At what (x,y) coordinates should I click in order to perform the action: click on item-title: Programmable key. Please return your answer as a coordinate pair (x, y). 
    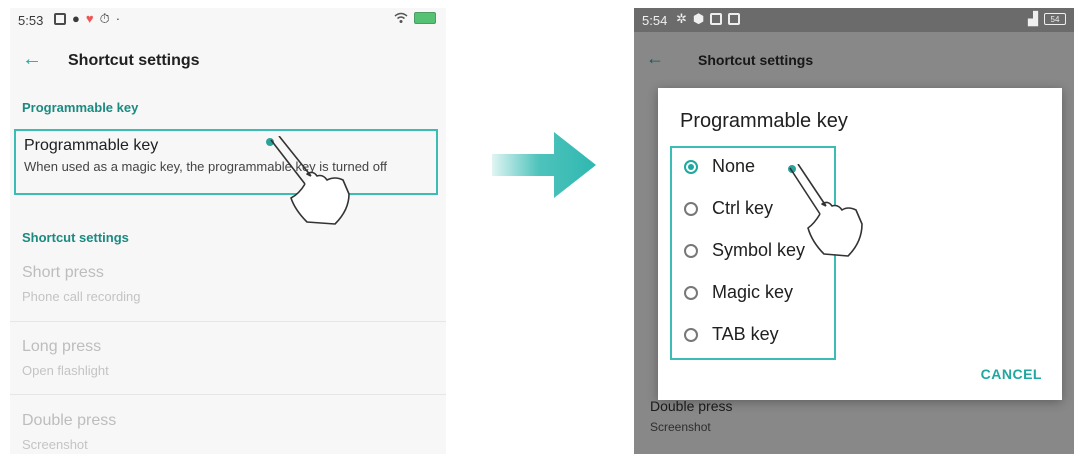
    Looking at the image, I should click on (91, 145).